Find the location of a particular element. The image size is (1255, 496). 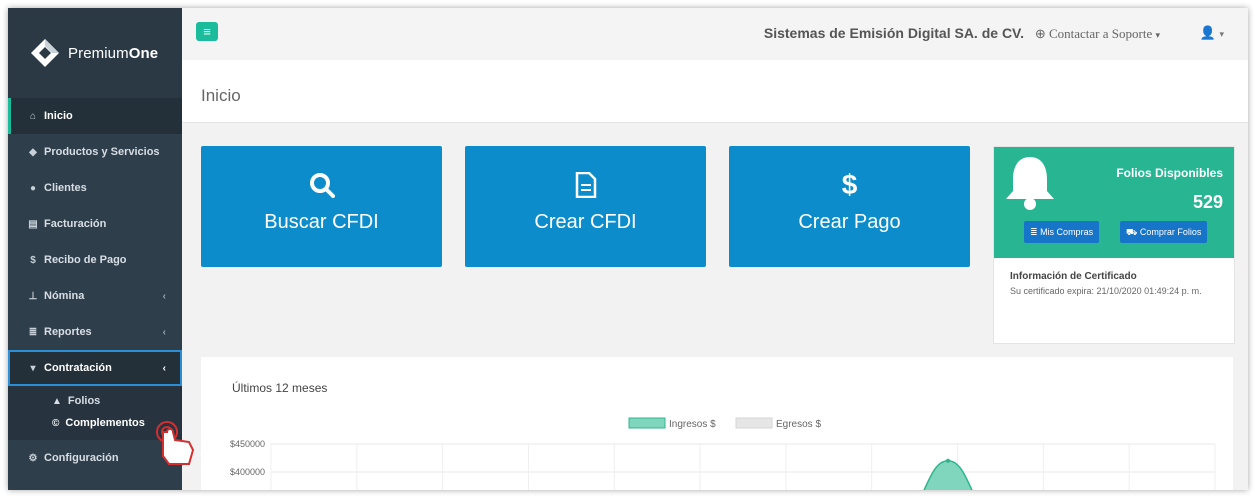

crear-pago-tile: $ Crear Pago is located at coordinates (849, 206).